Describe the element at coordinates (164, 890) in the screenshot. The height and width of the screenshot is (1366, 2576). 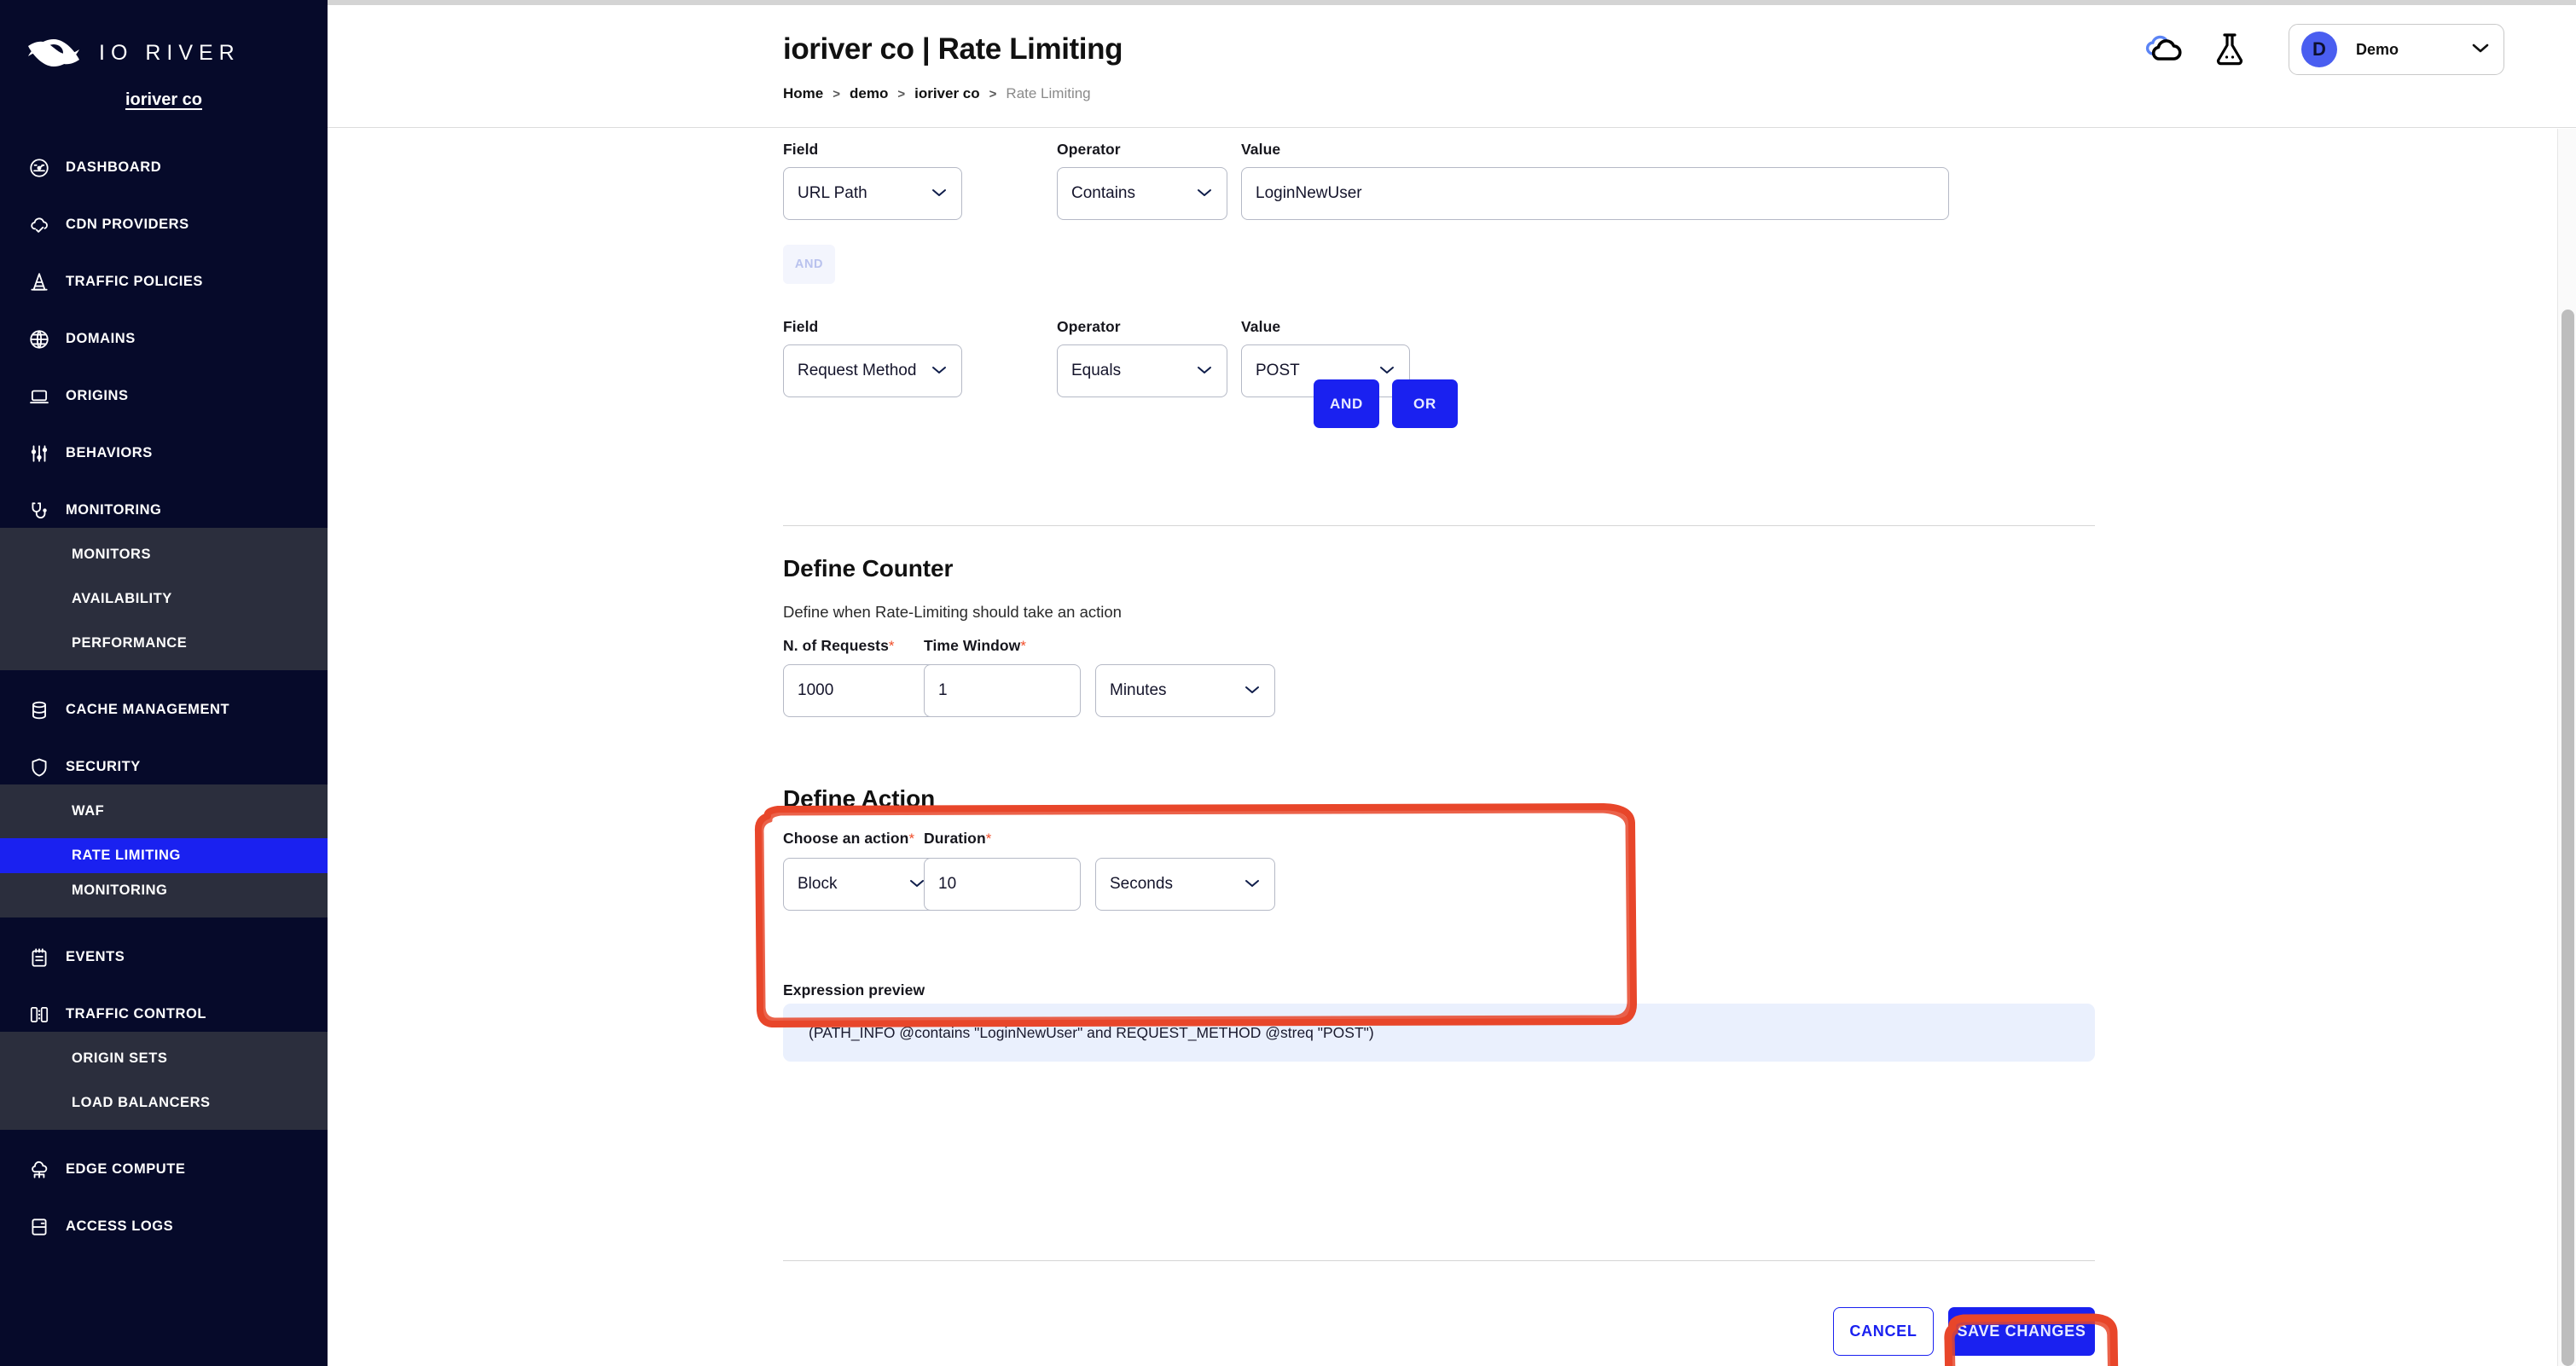
I see `sidebar-subitem-security-monitoring: MONITORING` at that location.